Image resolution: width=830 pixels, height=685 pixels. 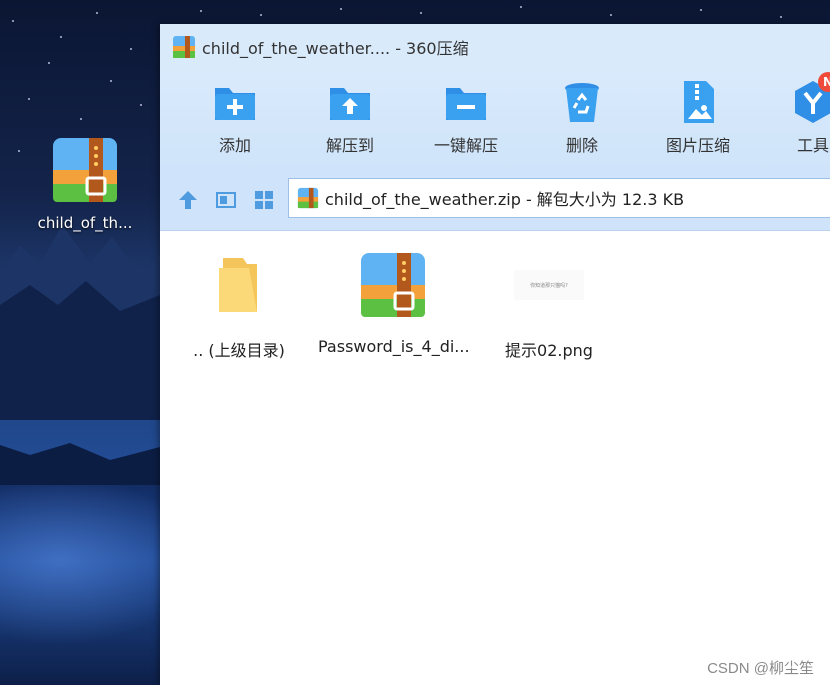 I want to click on arrow-up-icon, so click(x=188, y=200).